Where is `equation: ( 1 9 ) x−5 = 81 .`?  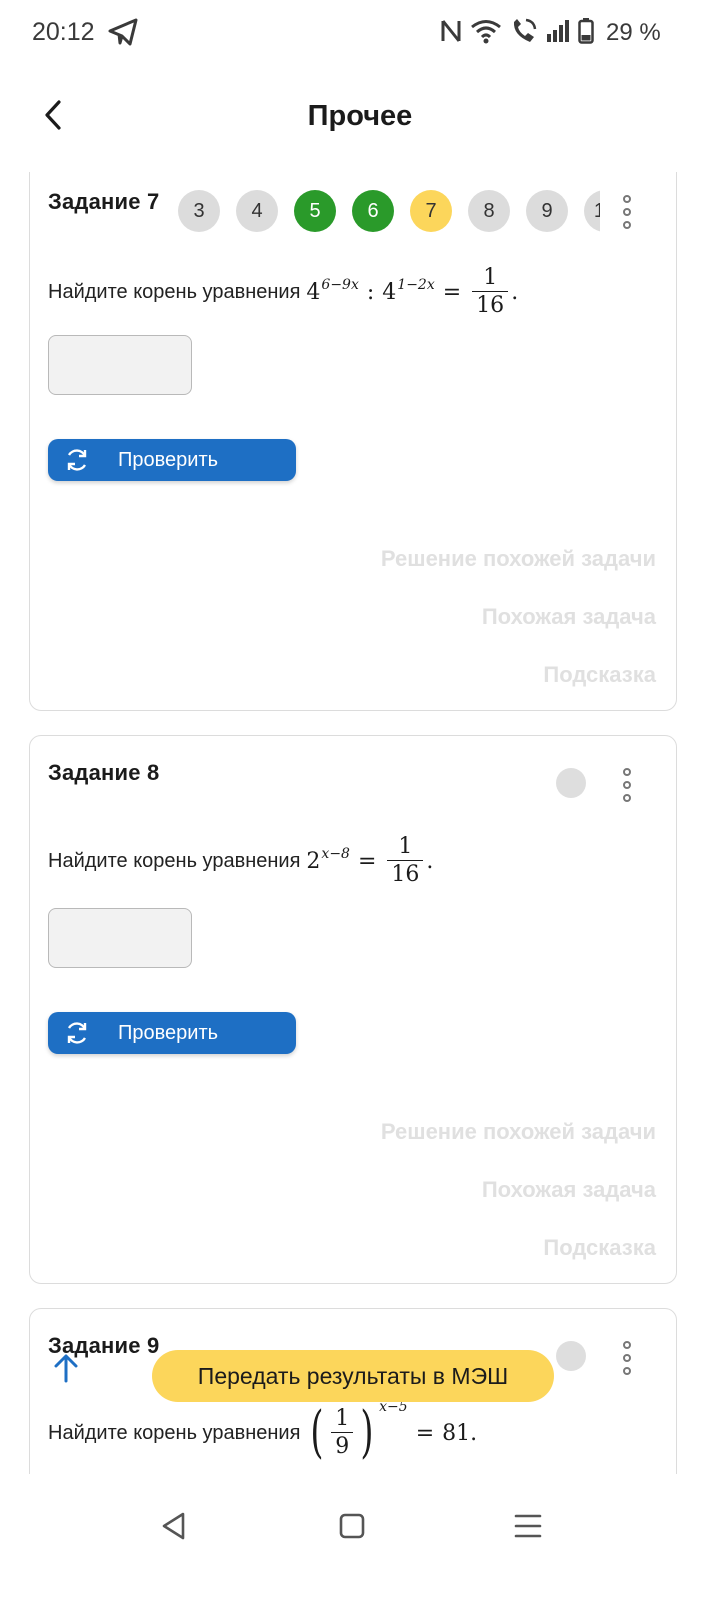 equation: ( 1 9 ) x−5 = 81 . is located at coordinates (392, 1432).